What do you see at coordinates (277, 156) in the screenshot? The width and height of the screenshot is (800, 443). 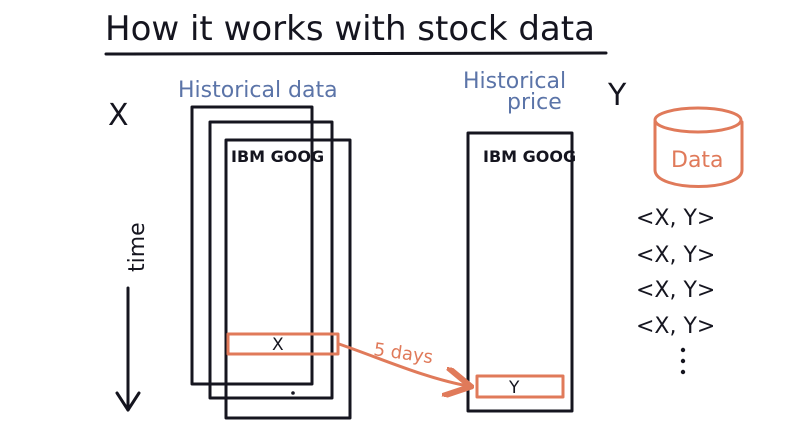 I see `left-table-header: IBM GOOG` at bounding box center [277, 156].